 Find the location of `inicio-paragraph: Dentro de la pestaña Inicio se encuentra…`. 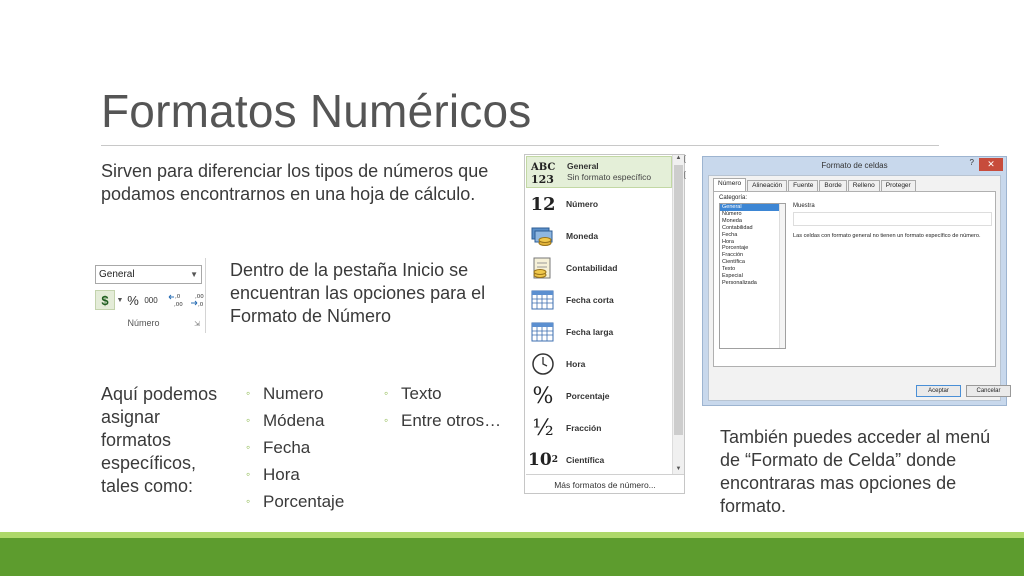

inicio-paragraph: Dentro de la pestaña Inicio se encuentra… is located at coordinates (358, 293).